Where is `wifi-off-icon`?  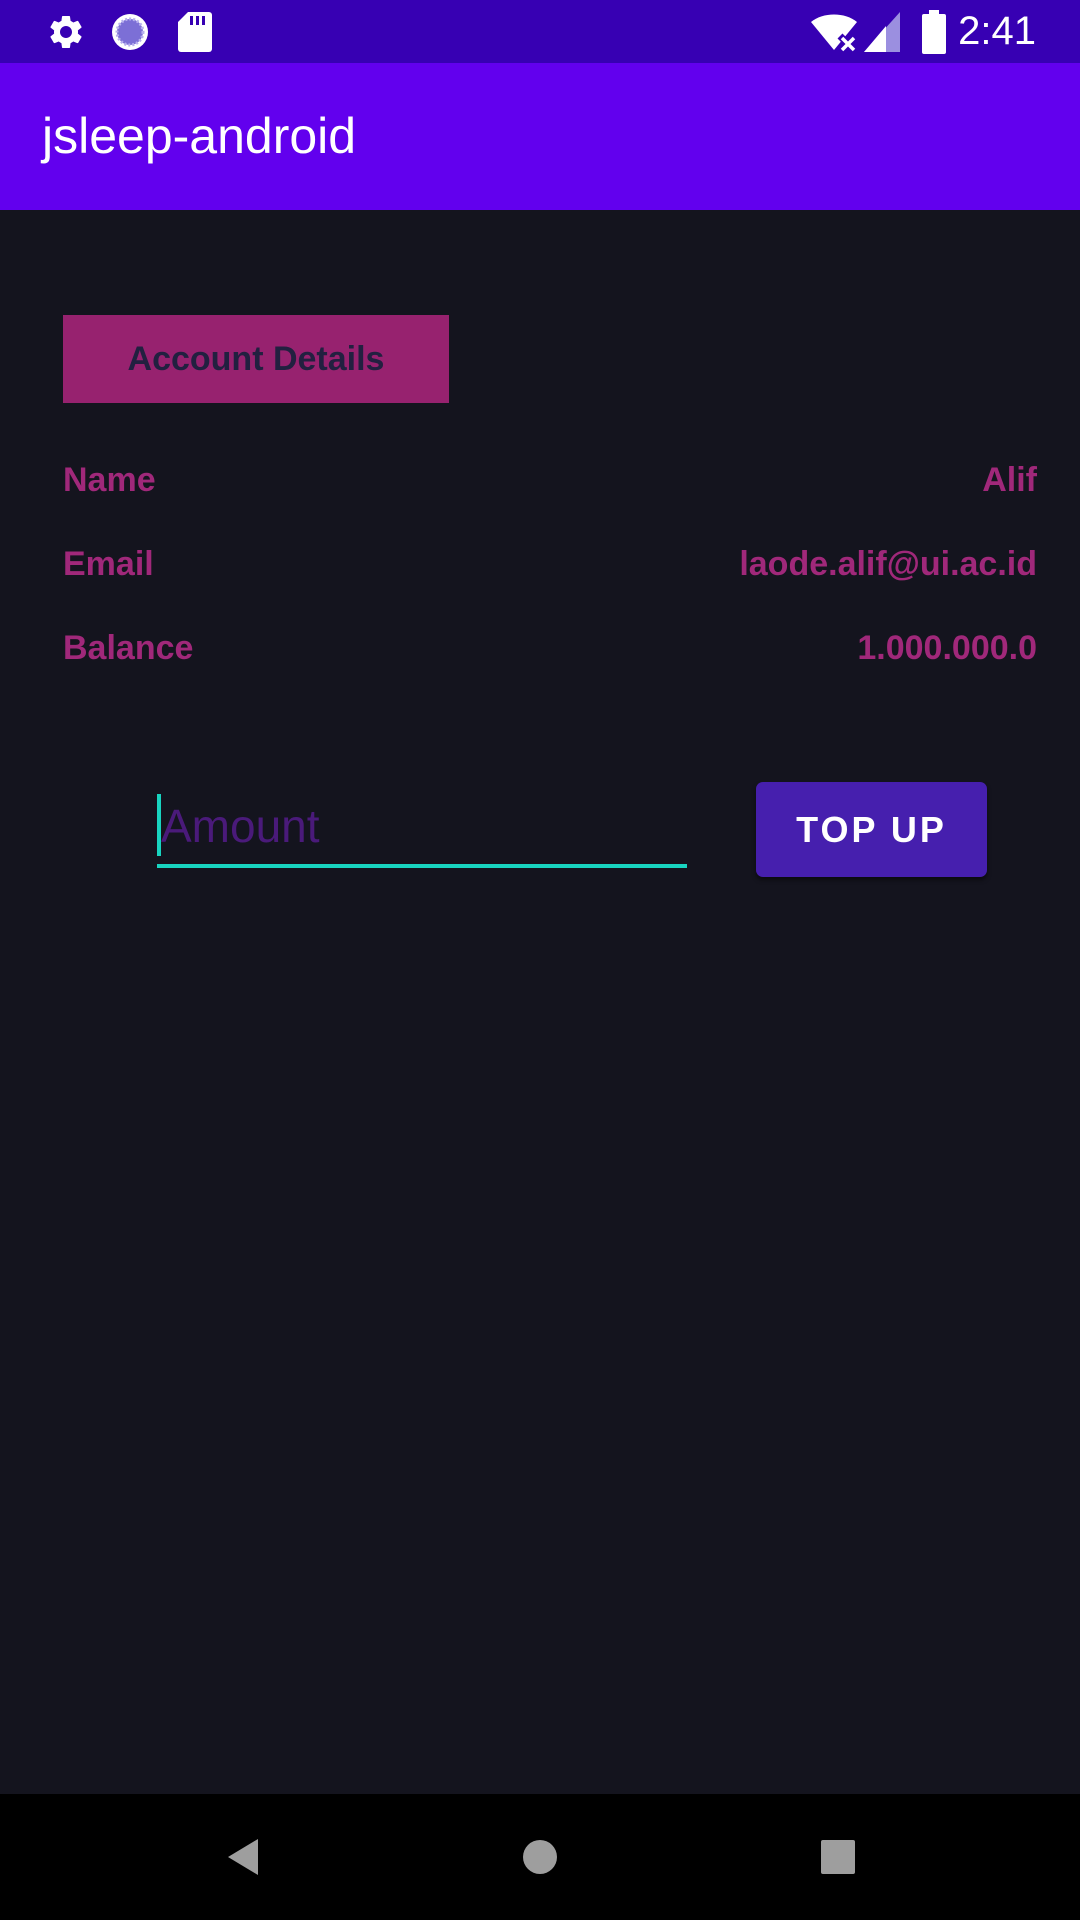
wifi-off-icon is located at coordinates (834, 33).